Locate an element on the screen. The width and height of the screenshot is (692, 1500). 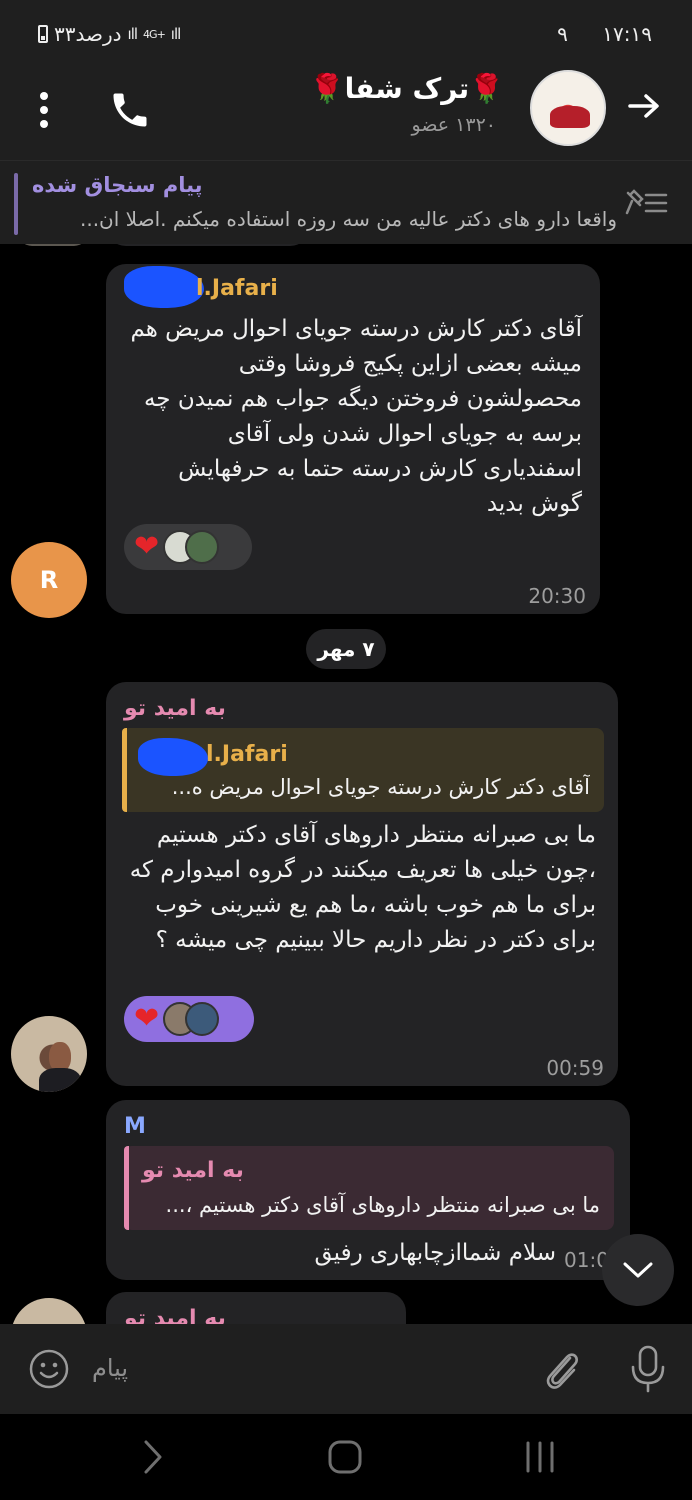
microphone-icon is located at coordinates (648, 1369).